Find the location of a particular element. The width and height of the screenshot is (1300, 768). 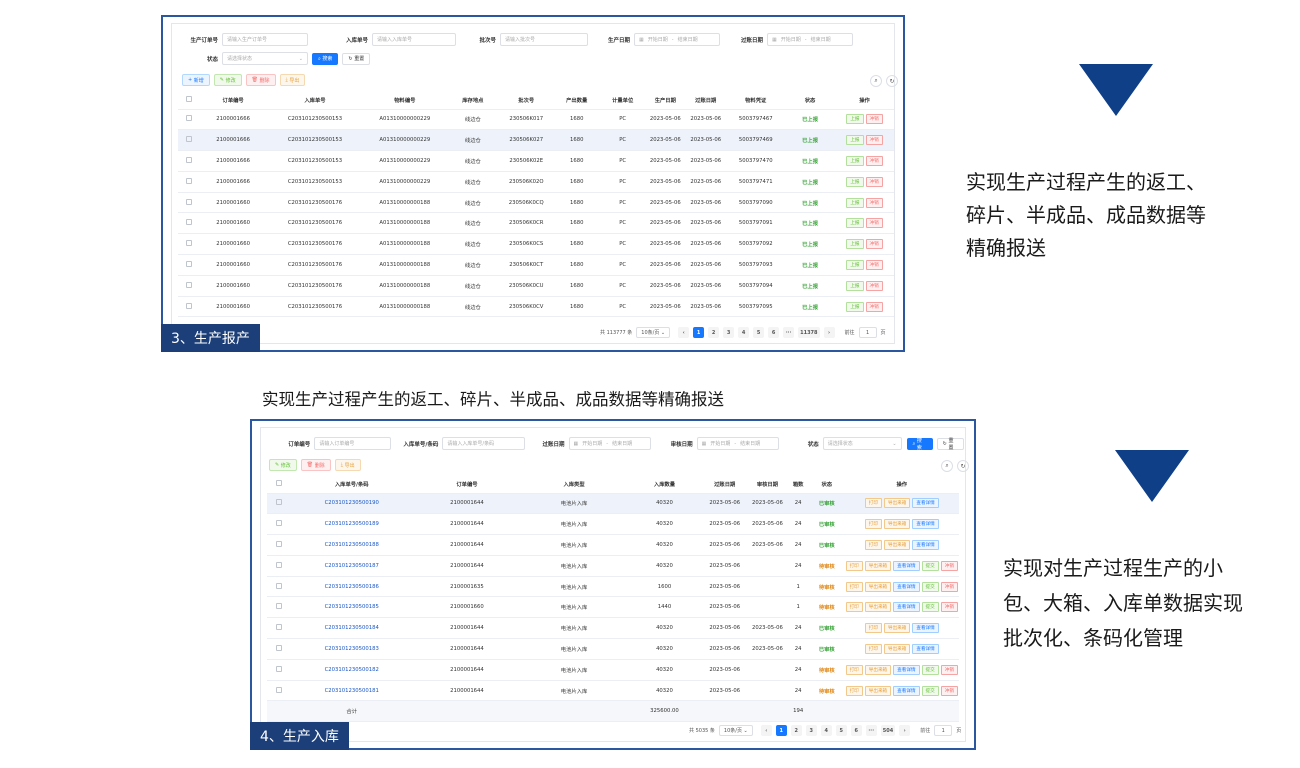

edit-button: ✎ 修改 is located at coordinates (227, 80).